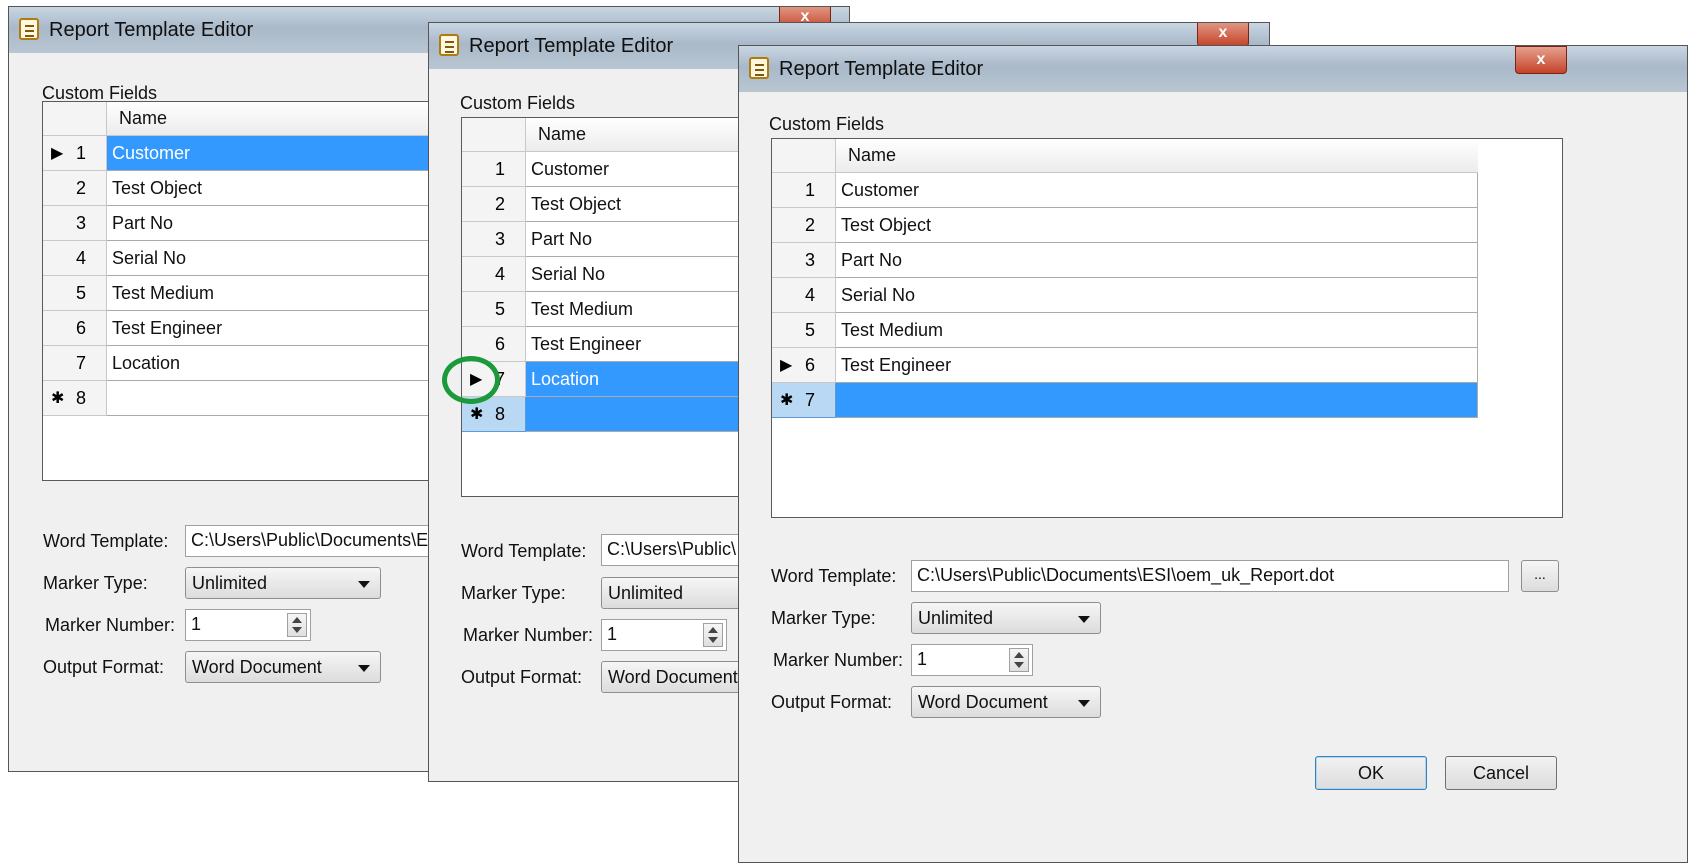 Image resolution: width=1688 pixels, height=863 pixels. What do you see at coordinates (1157, 400) in the screenshot?
I see `name-cell` at bounding box center [1157, 400].